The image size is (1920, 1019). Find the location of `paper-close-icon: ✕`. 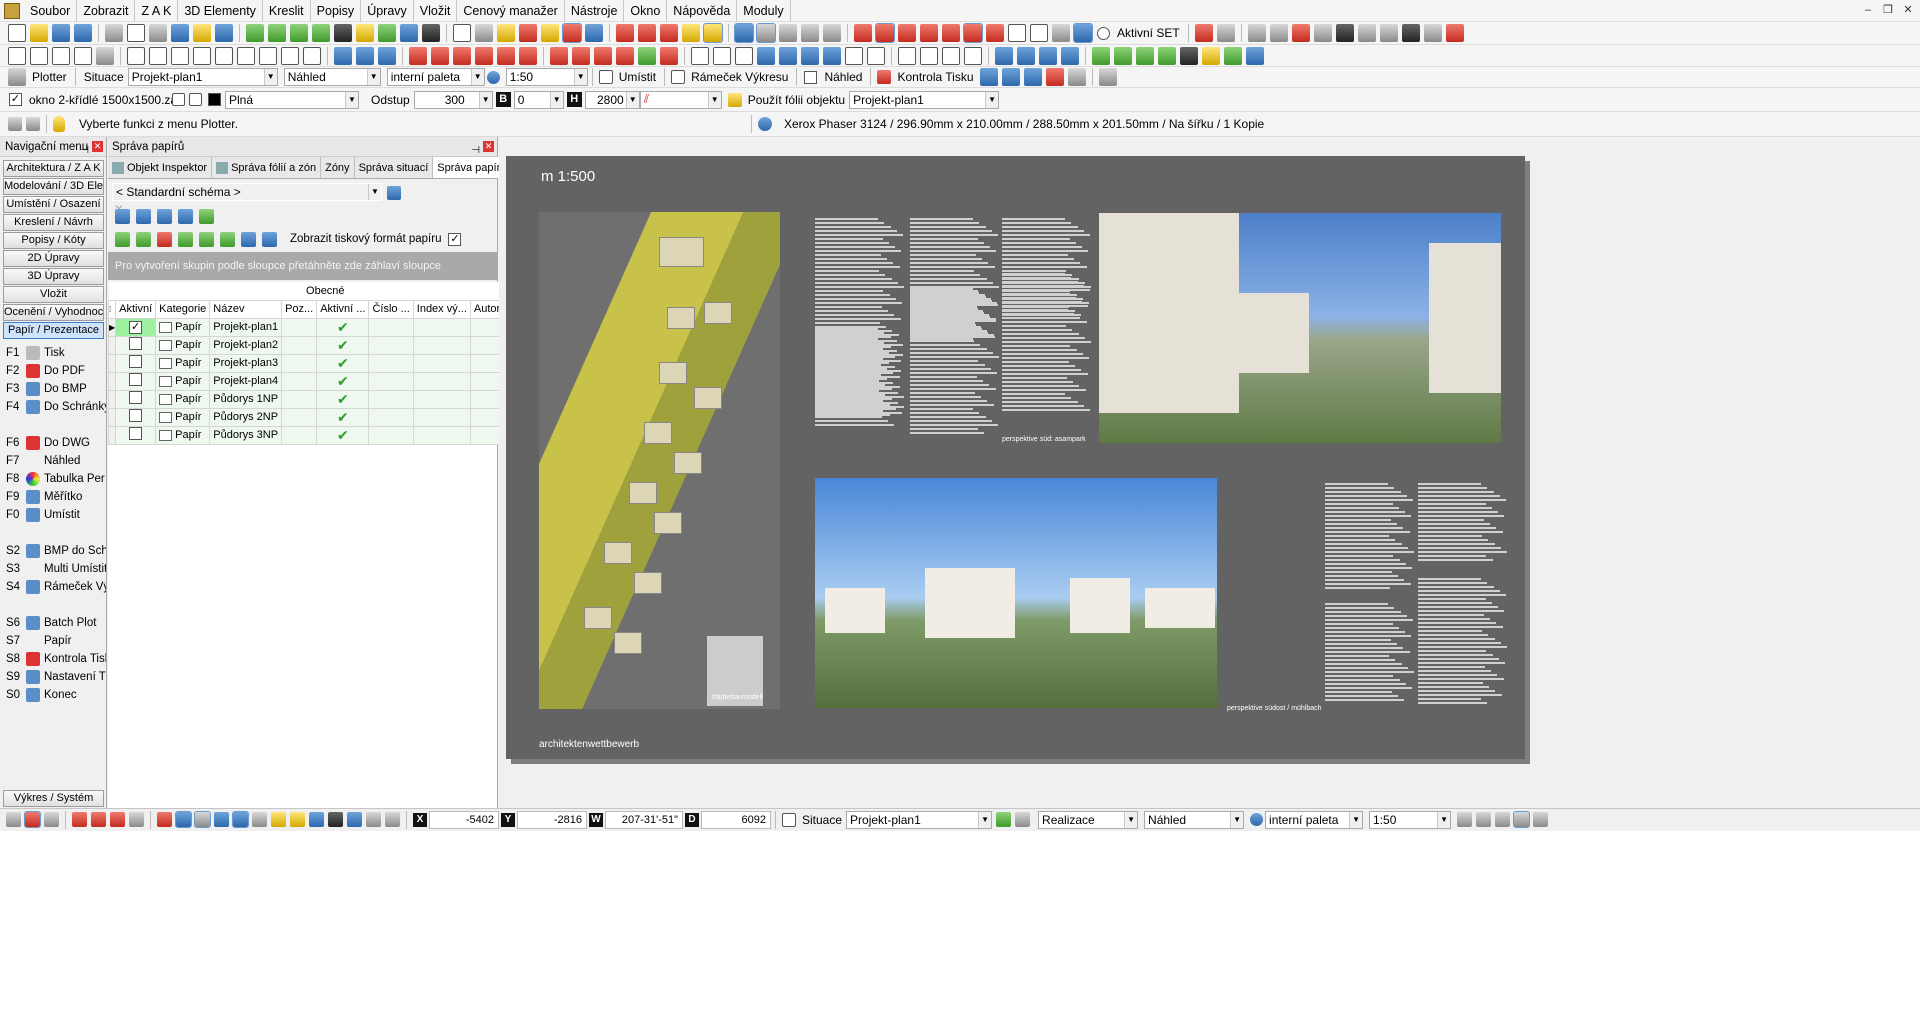

paper-close-icon: ✕ is located at coordinates (488, 146).